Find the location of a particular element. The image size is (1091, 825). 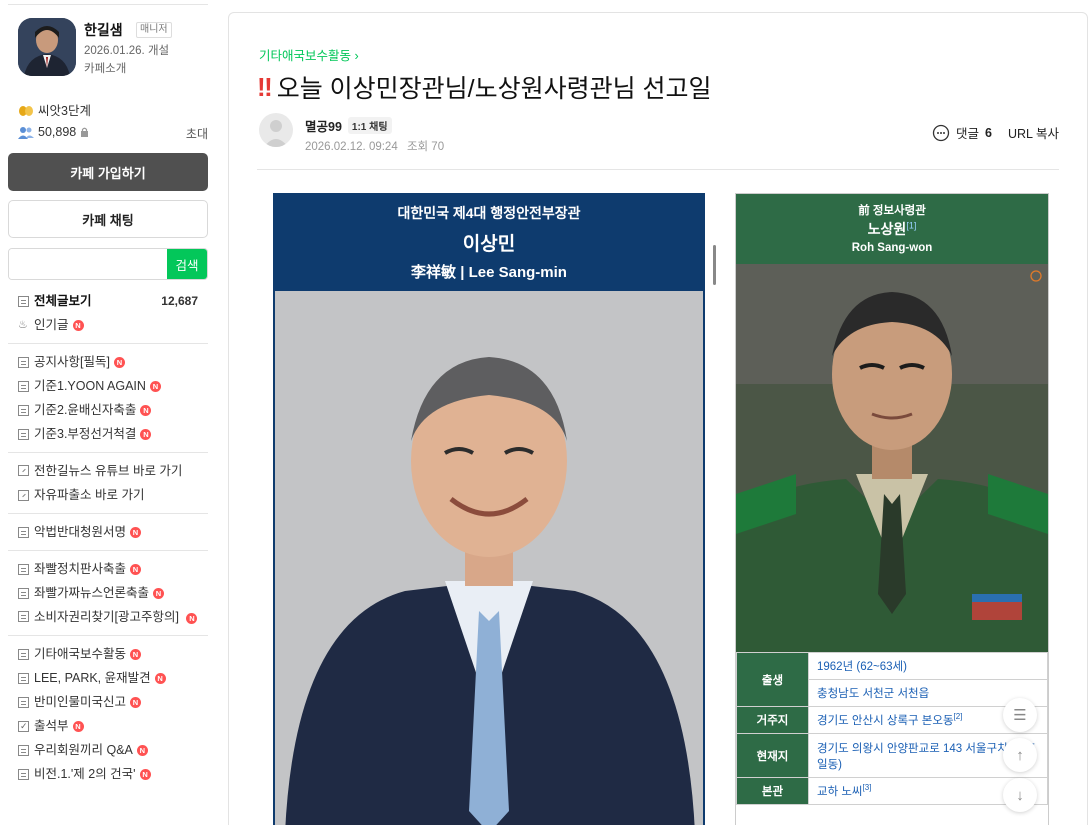

arrow-down-icon: ↓ is located at coordinates (1020, 795).